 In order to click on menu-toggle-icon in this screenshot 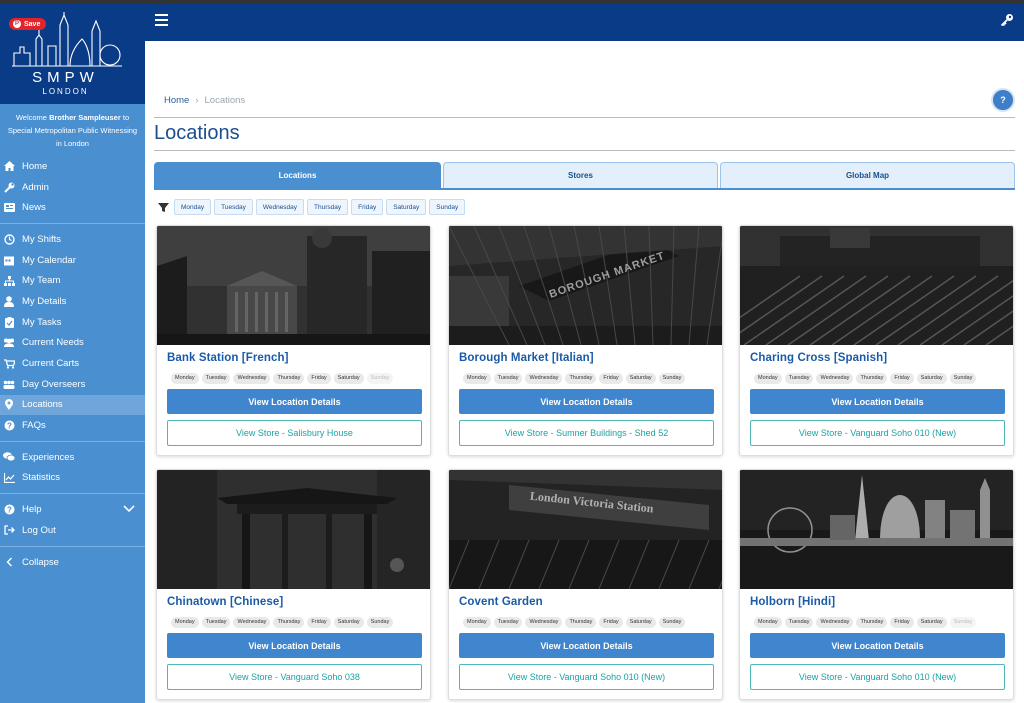, I will do `click(161, 20)`.